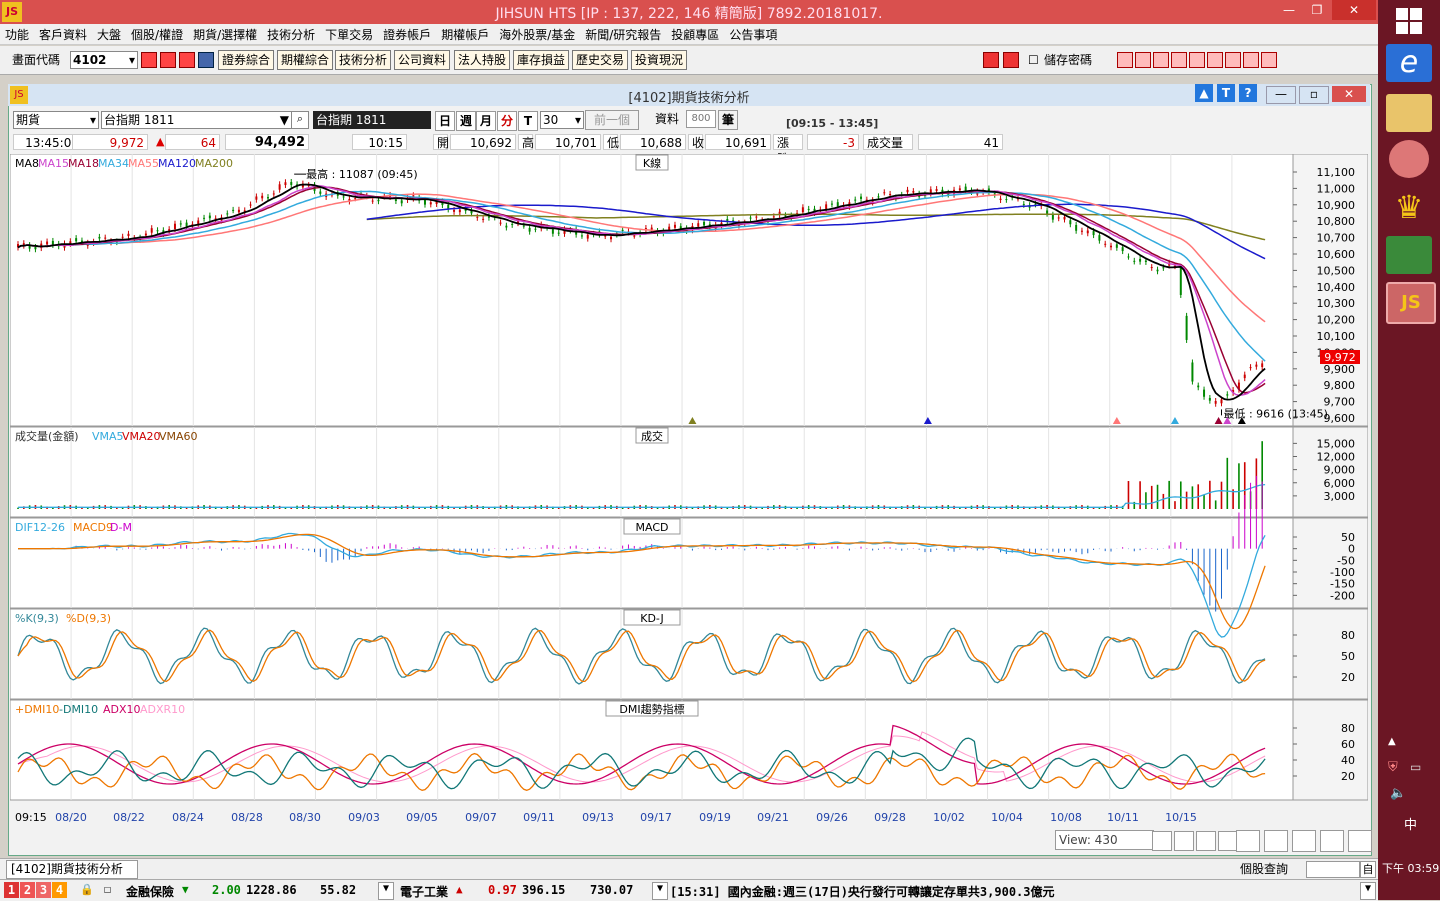 Image resolution: width=1440 pixels, height=901 pixels. What do you see at coordinates (1410, 868) in the screenshot?
I see `clock: 下午 03:59` at bounding box center [1410, 868].